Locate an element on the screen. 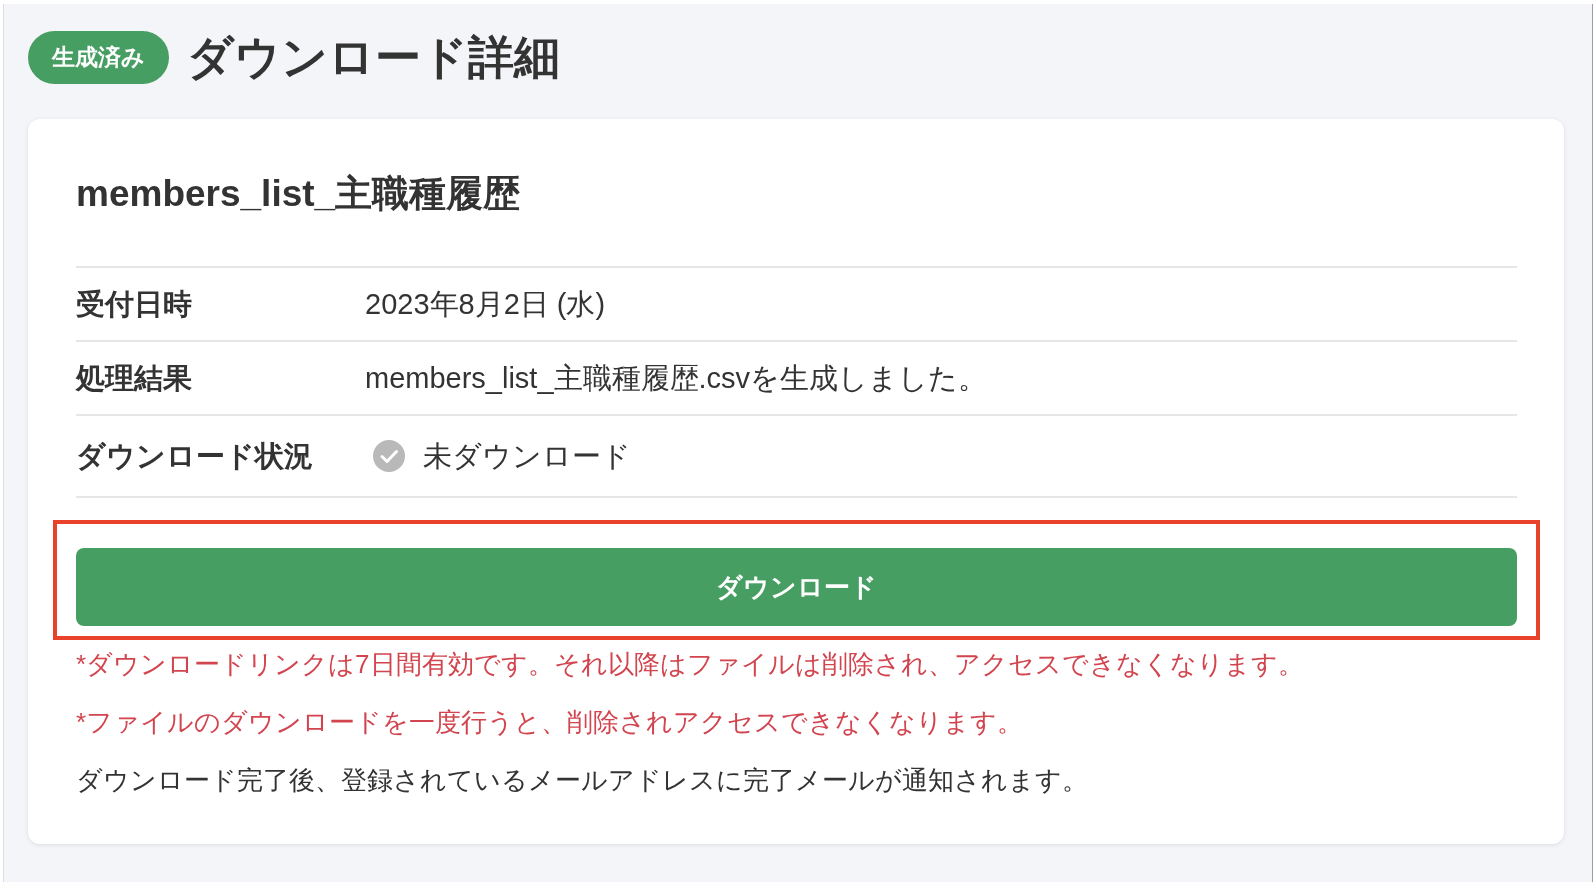 The width and height of the screenshot is (1594, 882). file-name-title: members_list_主職種履歴 is located at coordinates (299, 194).